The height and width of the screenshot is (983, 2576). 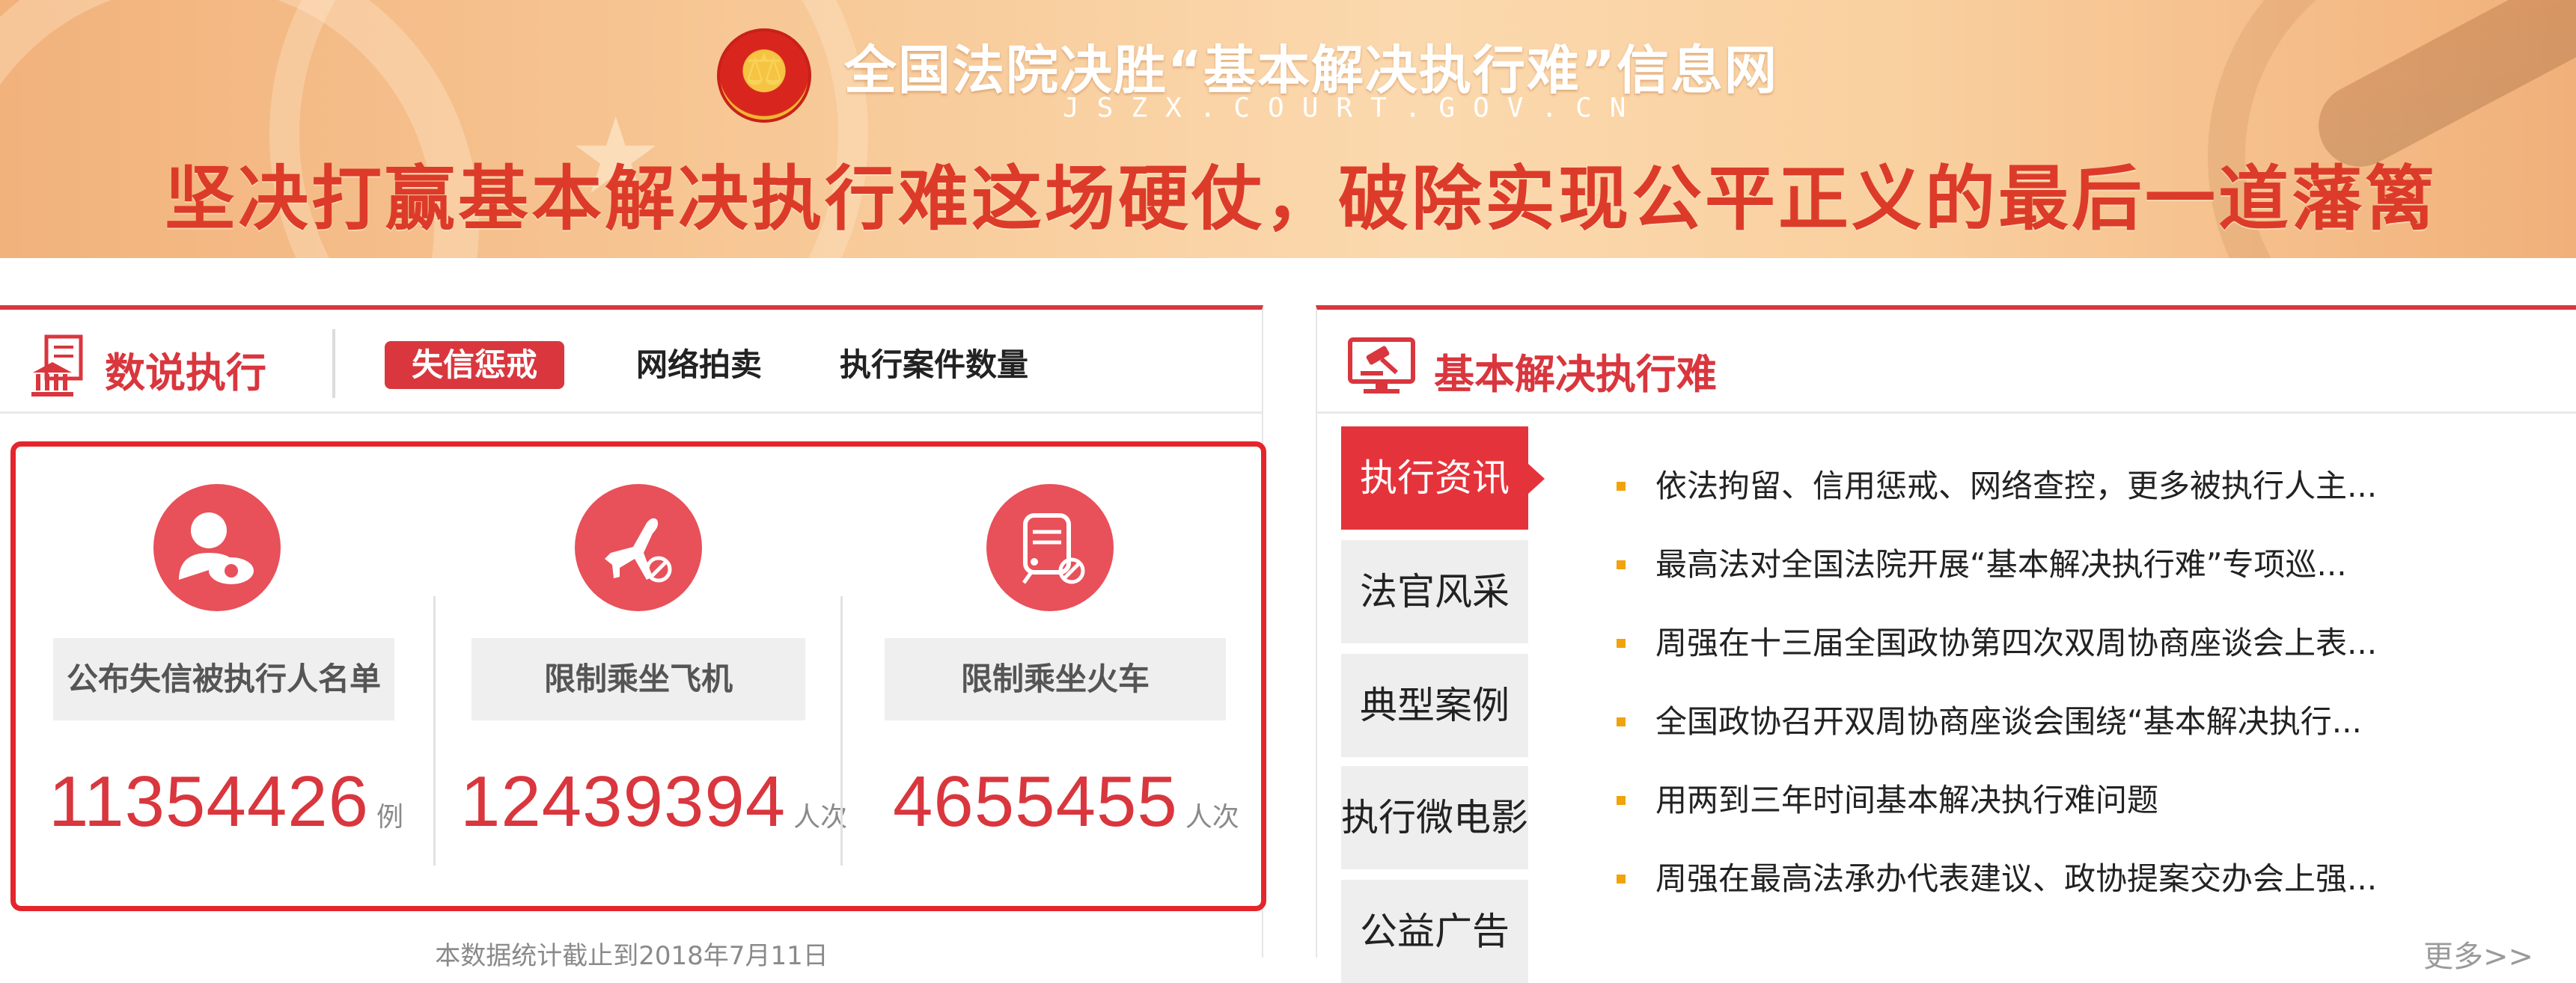 What do you see at coordinates (623, 802) in the screenshot?
I see `stat-value: 12439394` at bounding box center [623, 802].